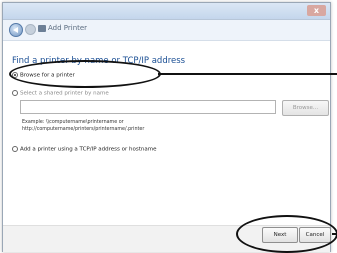 The image size is (337, 253). What do you see at coordinates (42, 28) in the screenshot?
I see `printer-icon` at bounding box center [42, 28].